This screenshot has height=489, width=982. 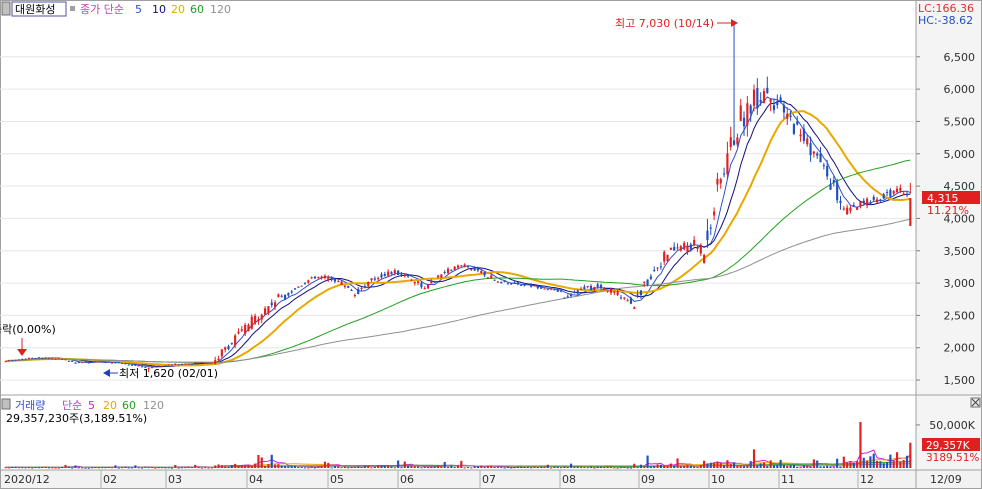 I want to click on date-tick-label: 11, so click(x=788, y=479).